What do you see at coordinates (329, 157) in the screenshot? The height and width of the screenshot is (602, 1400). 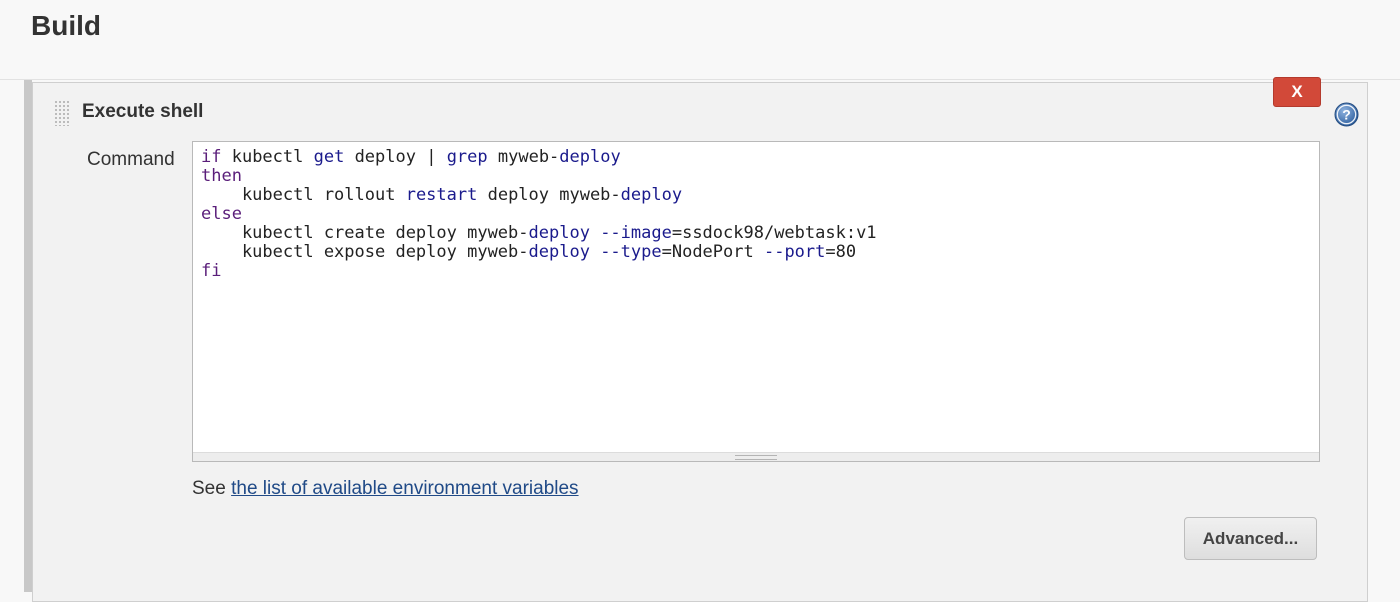 I see `code-builtin: get` at bounding box center [329, 157].